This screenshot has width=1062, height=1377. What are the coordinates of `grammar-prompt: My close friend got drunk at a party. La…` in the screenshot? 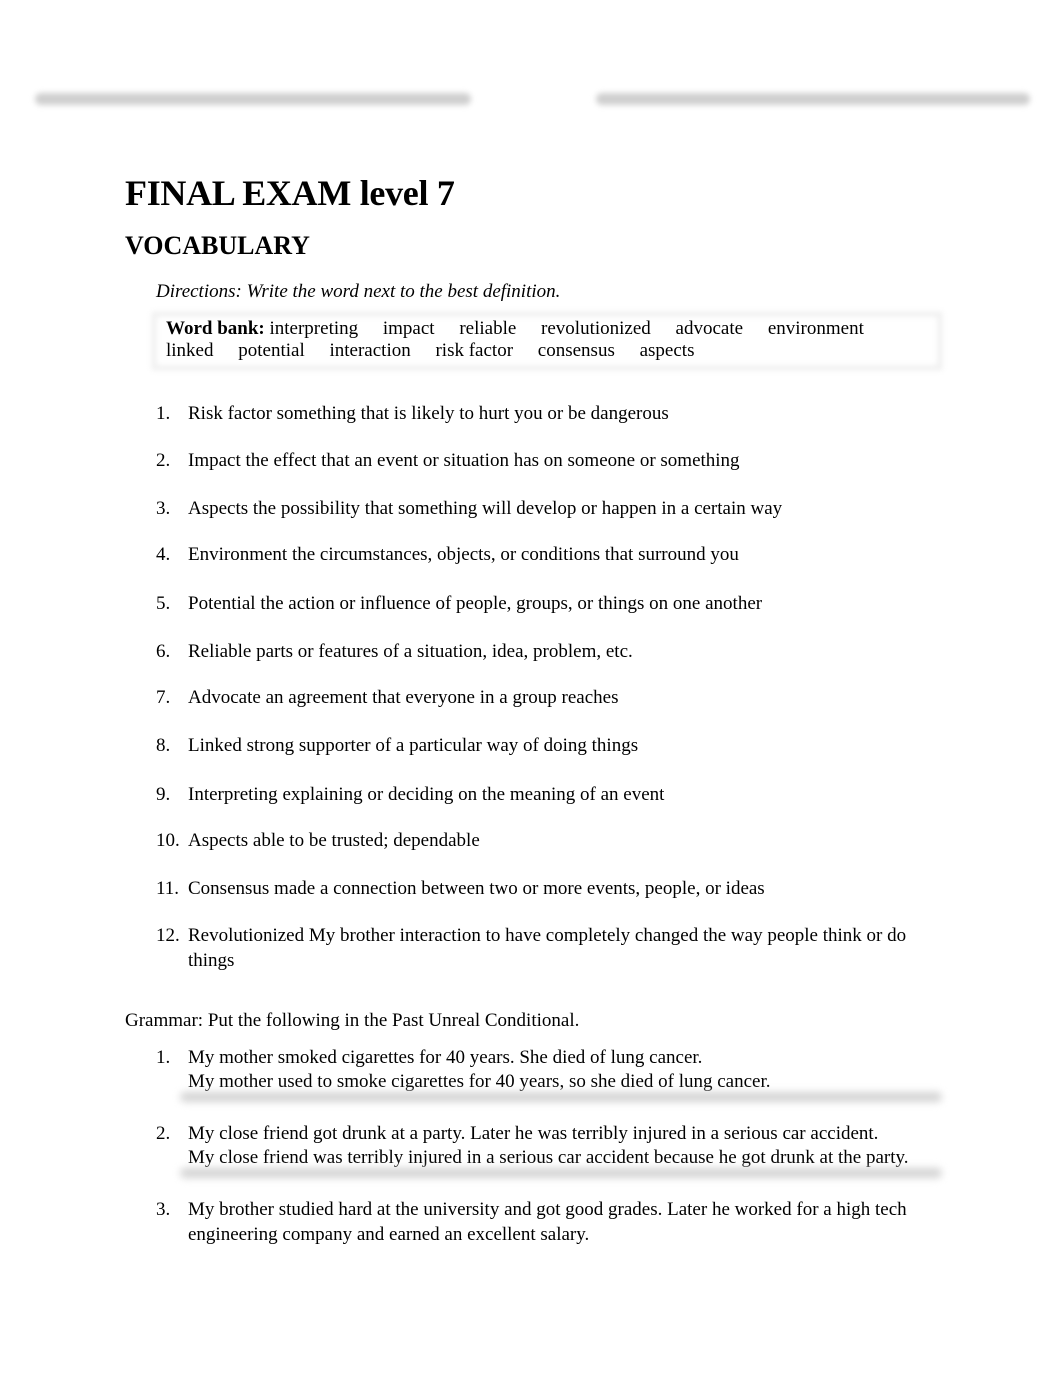 It's located at (533, 1133).